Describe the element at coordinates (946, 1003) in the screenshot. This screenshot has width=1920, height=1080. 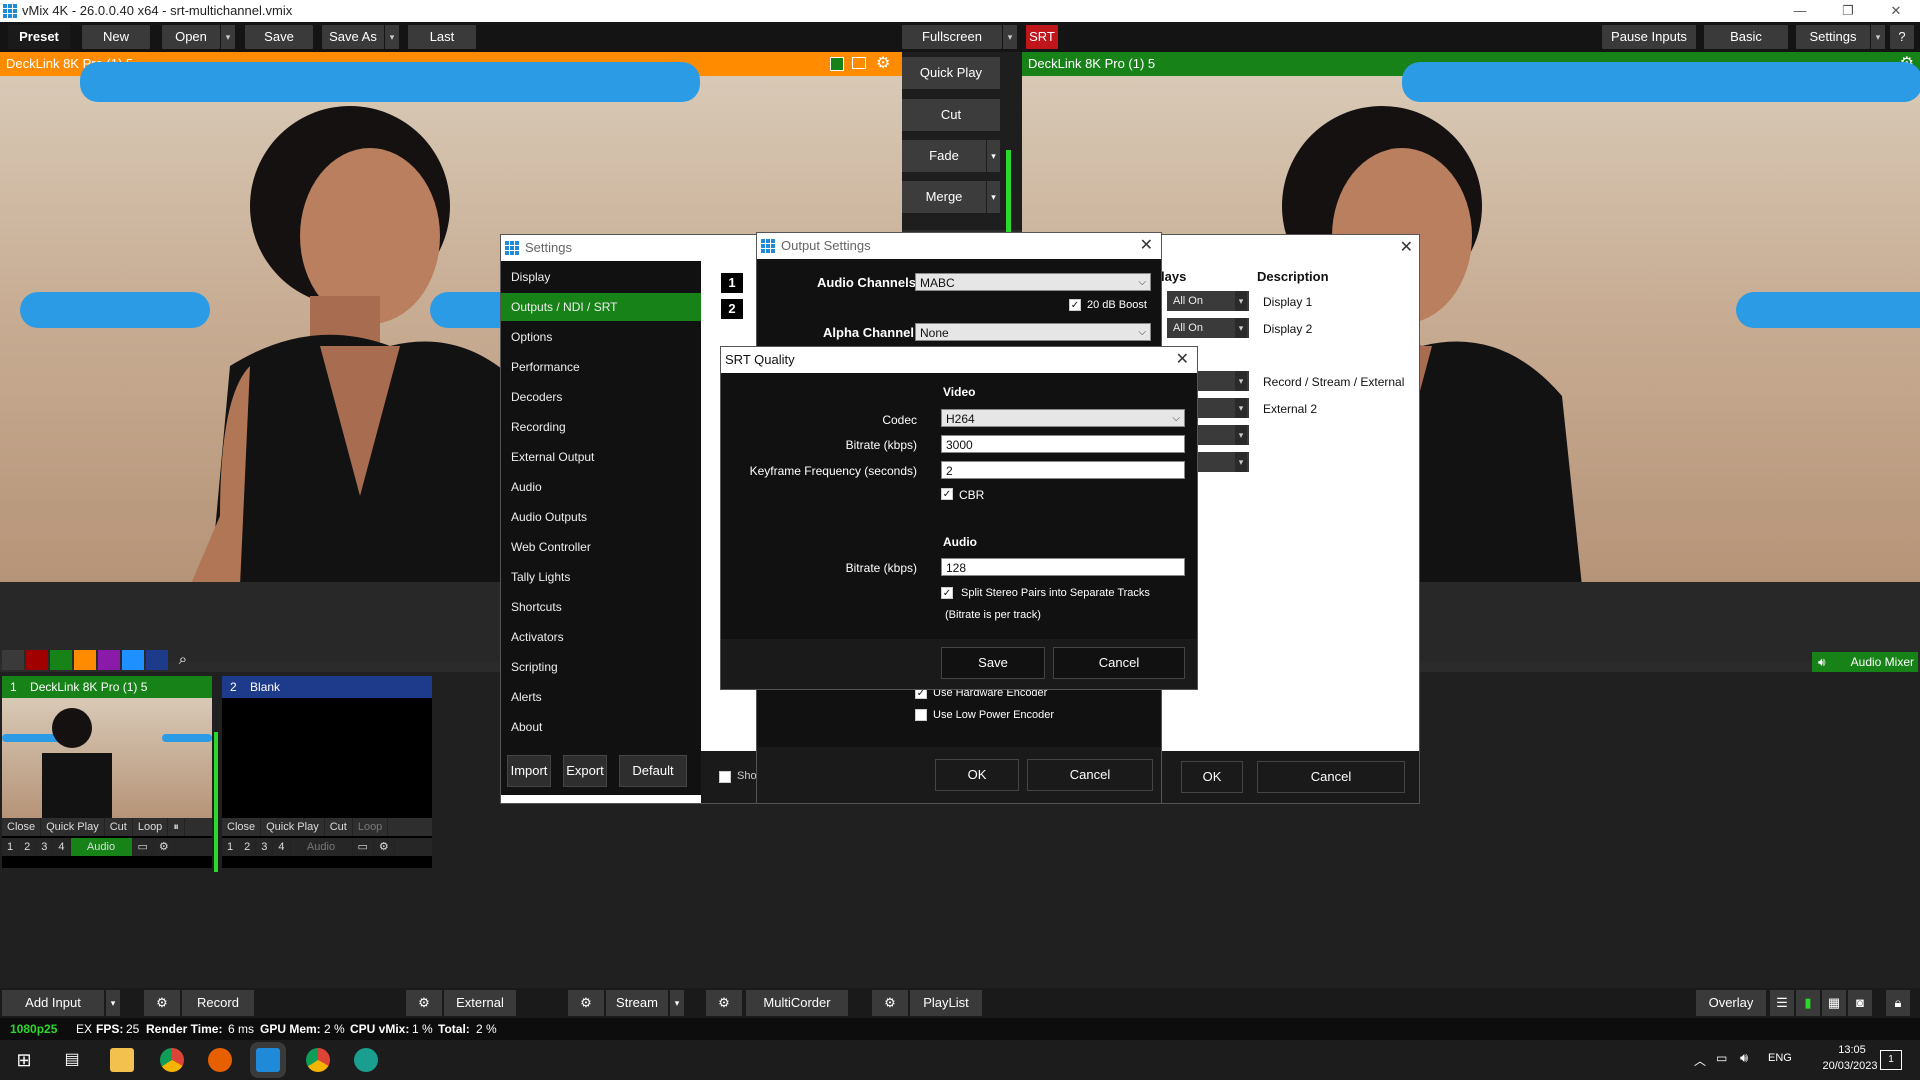
I see `playlist-button: PlayList` at that location.